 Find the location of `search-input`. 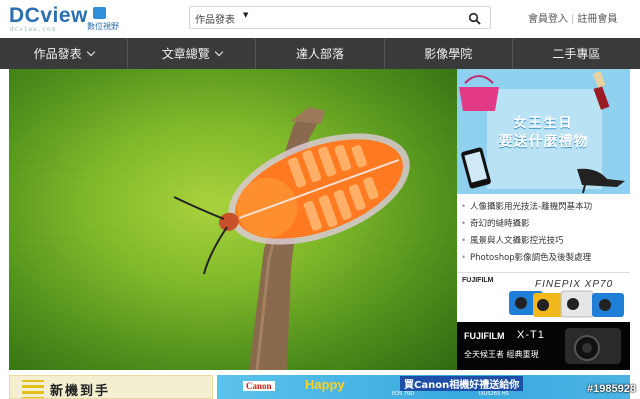

search-input is located at coordinates (356, 17).